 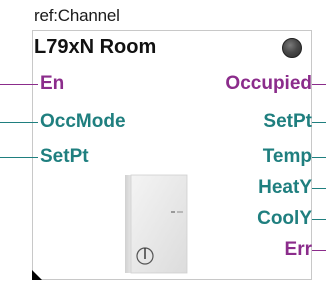 I want to click on output-pin-err: Err, so click(x=298, y=250).